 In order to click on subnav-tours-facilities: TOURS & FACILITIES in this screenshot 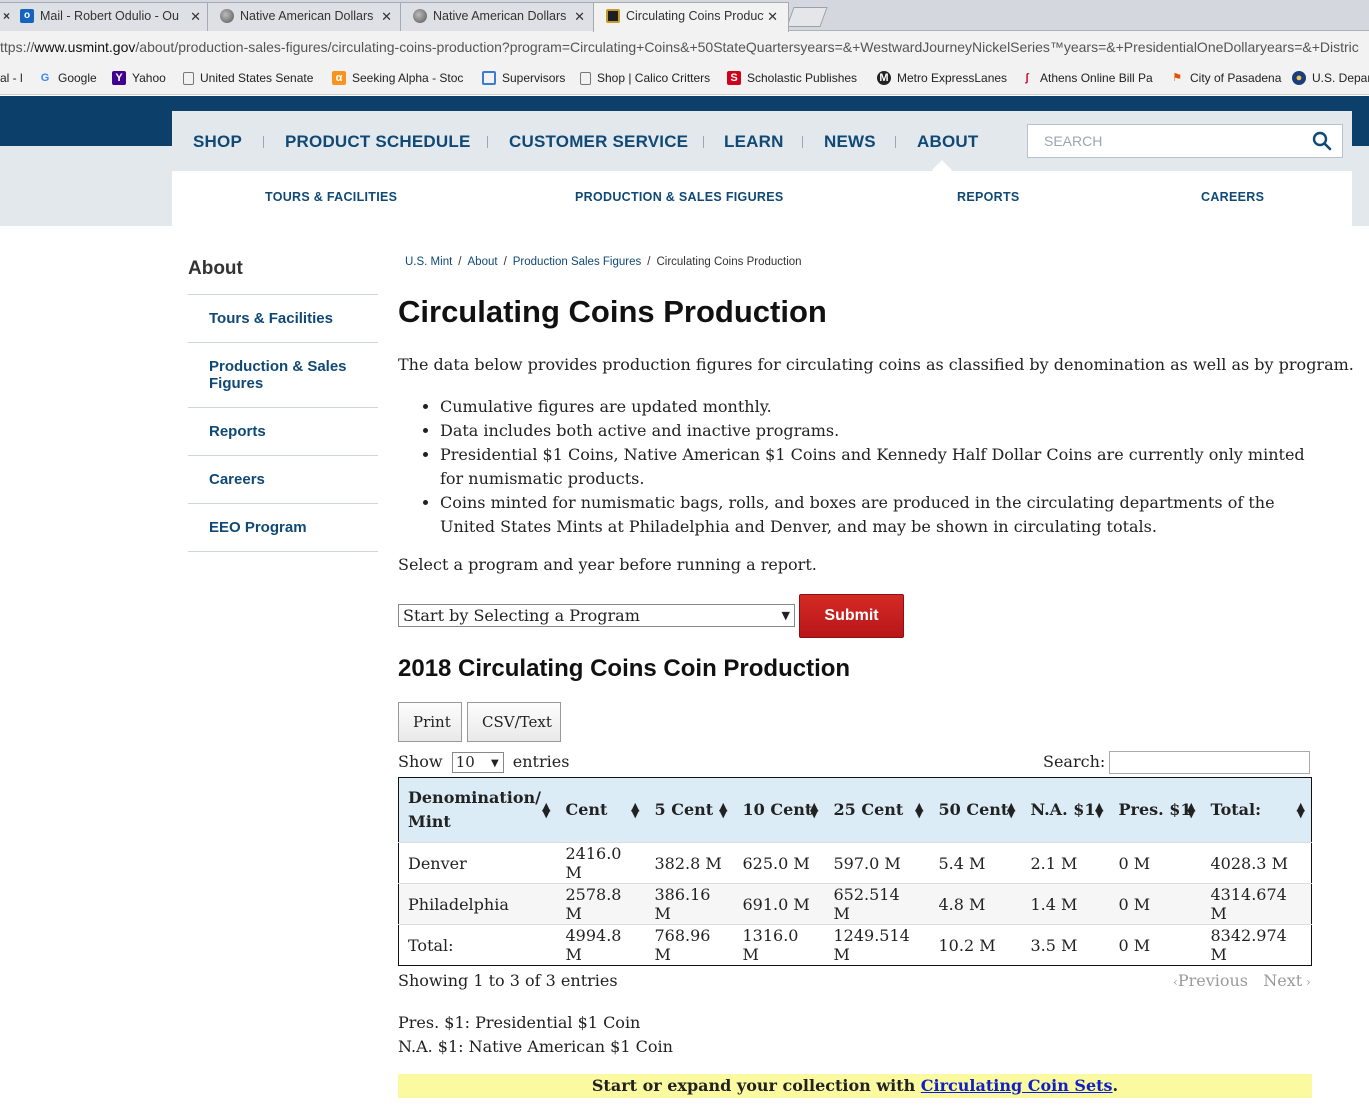, I will do `click(331, 197)`.